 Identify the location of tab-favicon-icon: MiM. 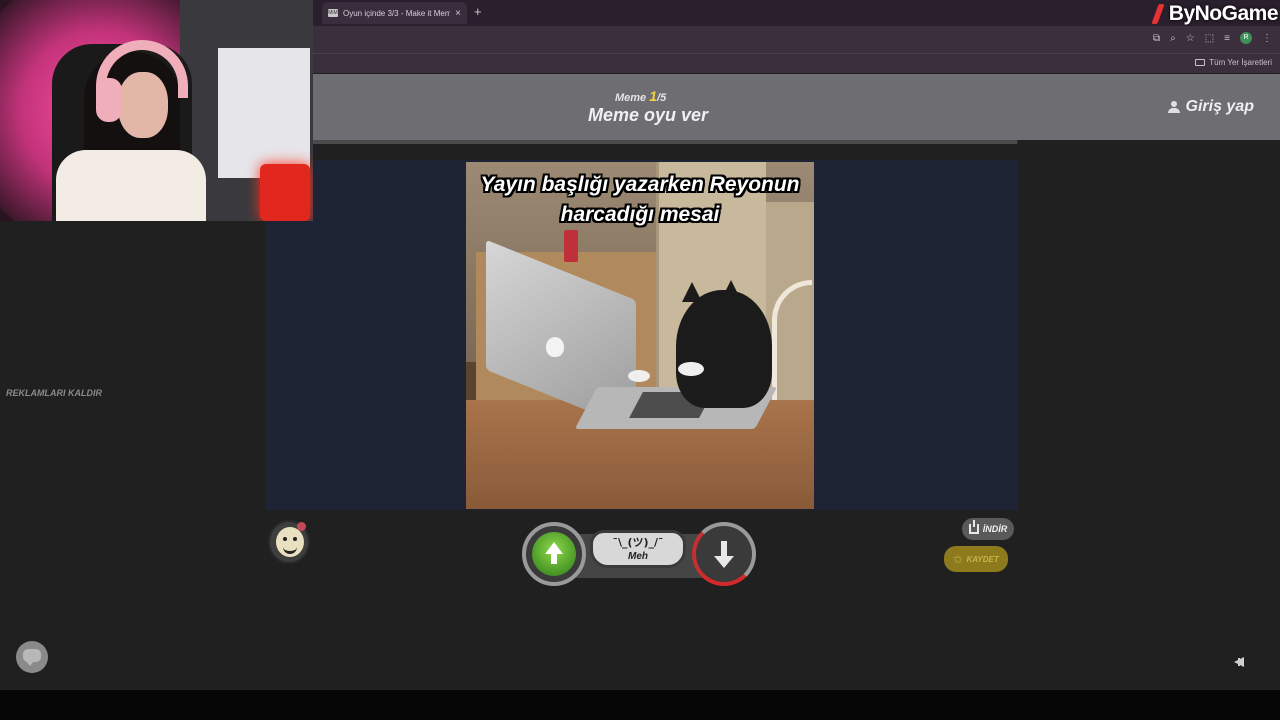
(333, 13).